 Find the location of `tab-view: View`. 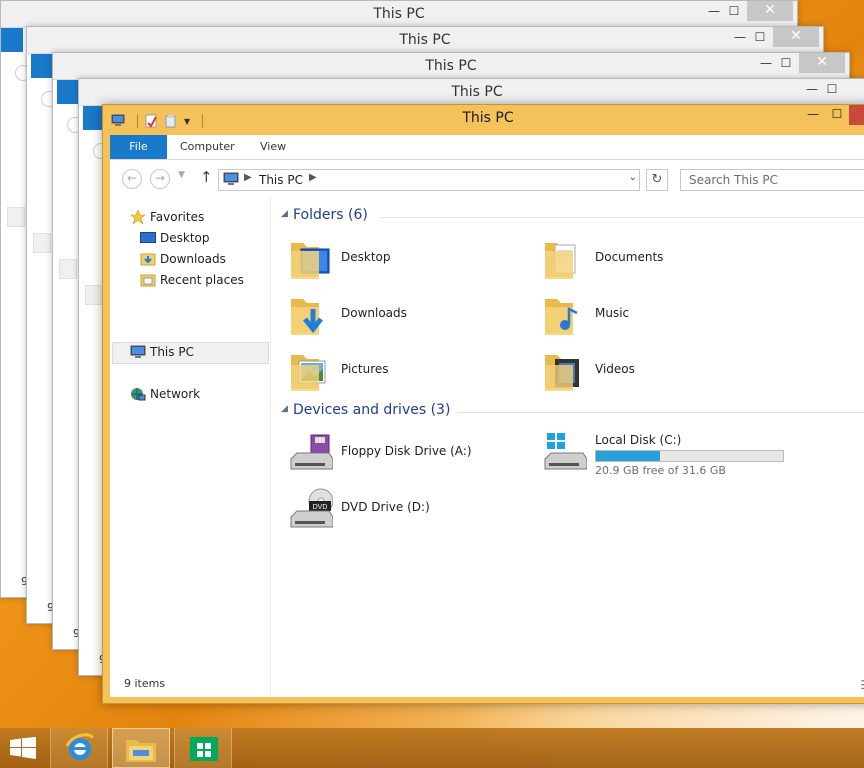

tab-view: View is located at coordinates (273, 147).